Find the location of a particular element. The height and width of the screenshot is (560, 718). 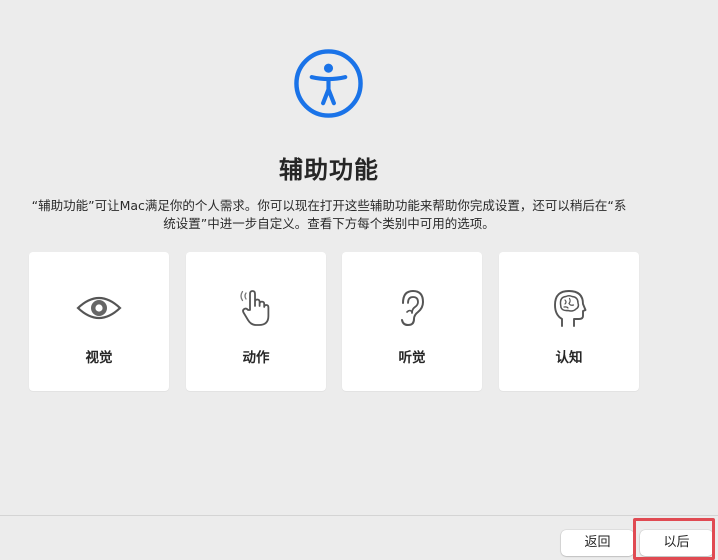

hand-pointer-icon is located at coordinates (256, 308).